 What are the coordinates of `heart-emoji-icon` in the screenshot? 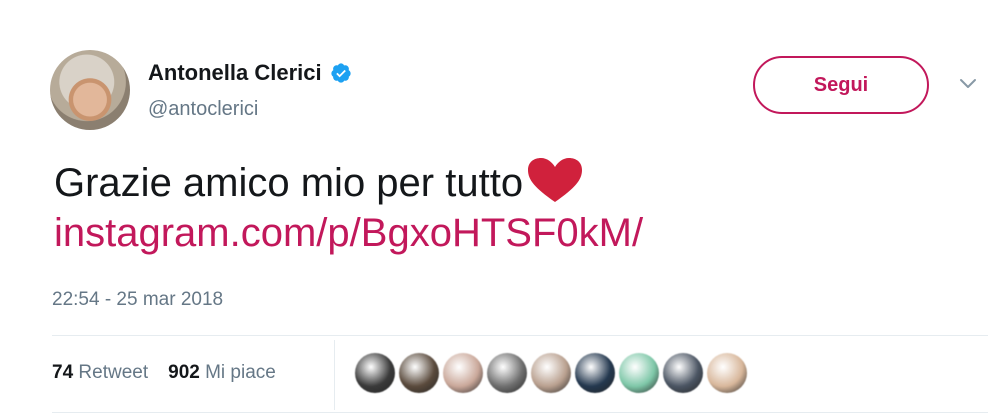 It's located at (555, 181).